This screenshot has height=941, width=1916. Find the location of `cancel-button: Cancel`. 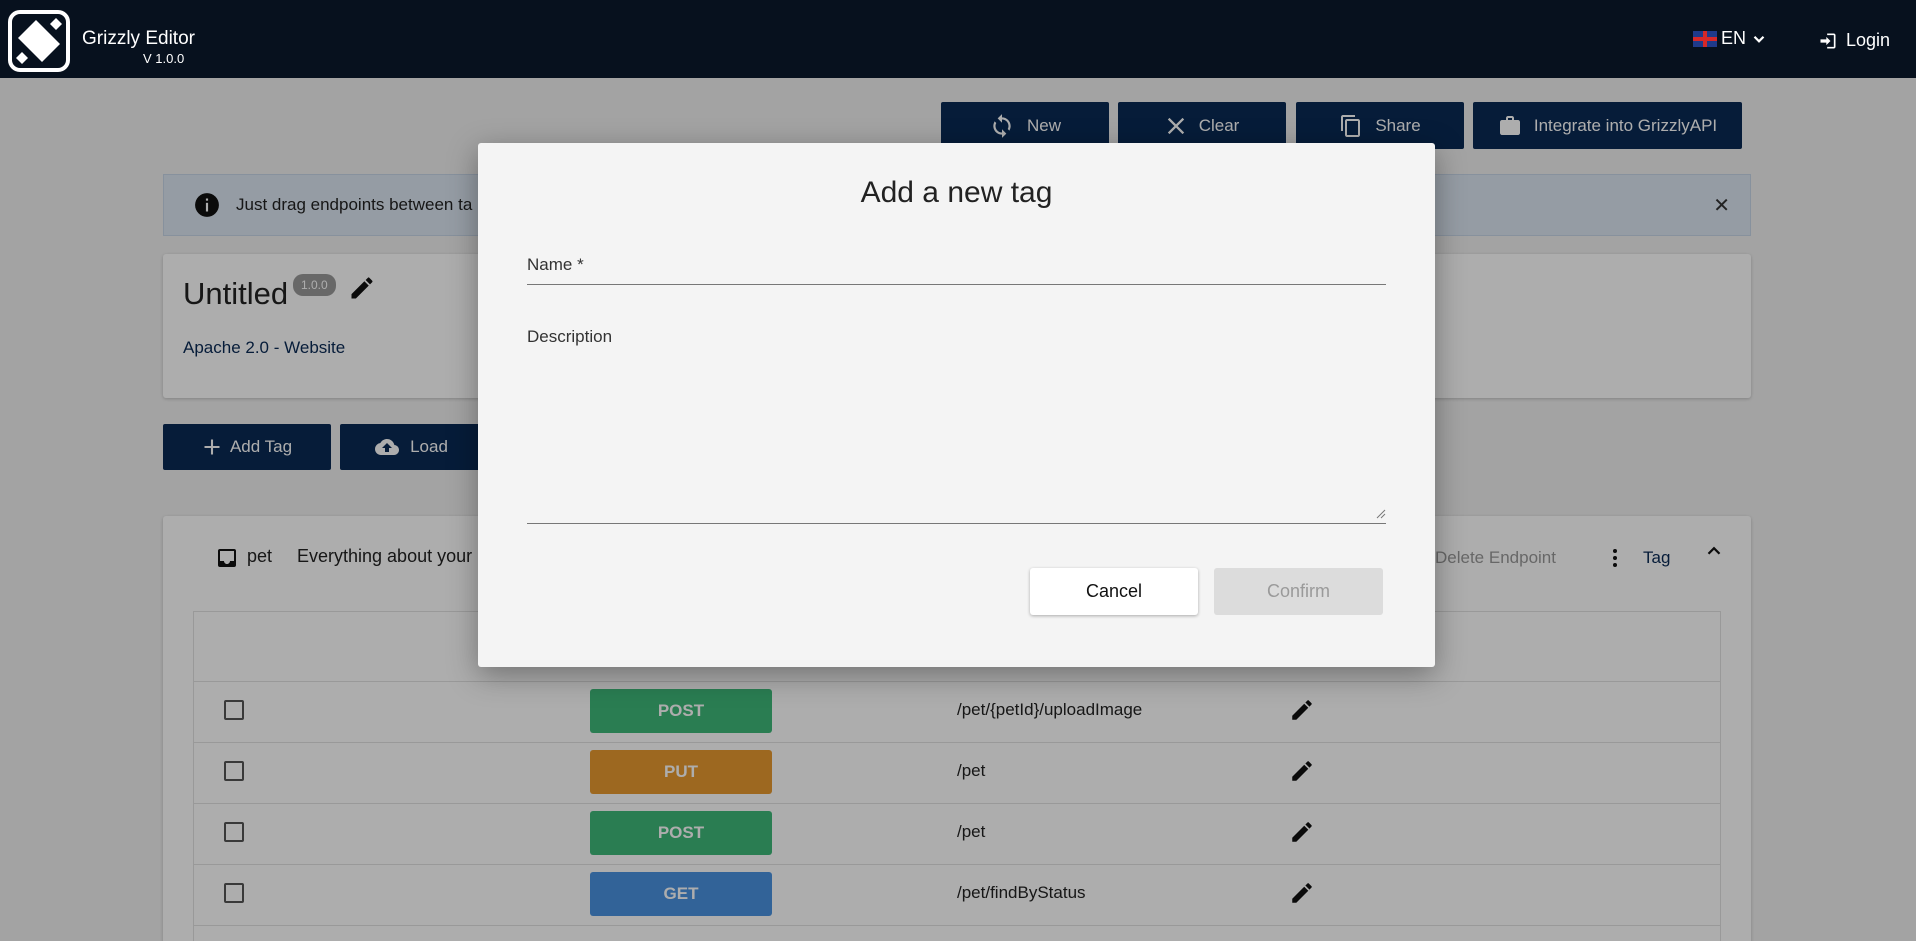

cancel-button: Cancel is located at coordinates (1114, 591).